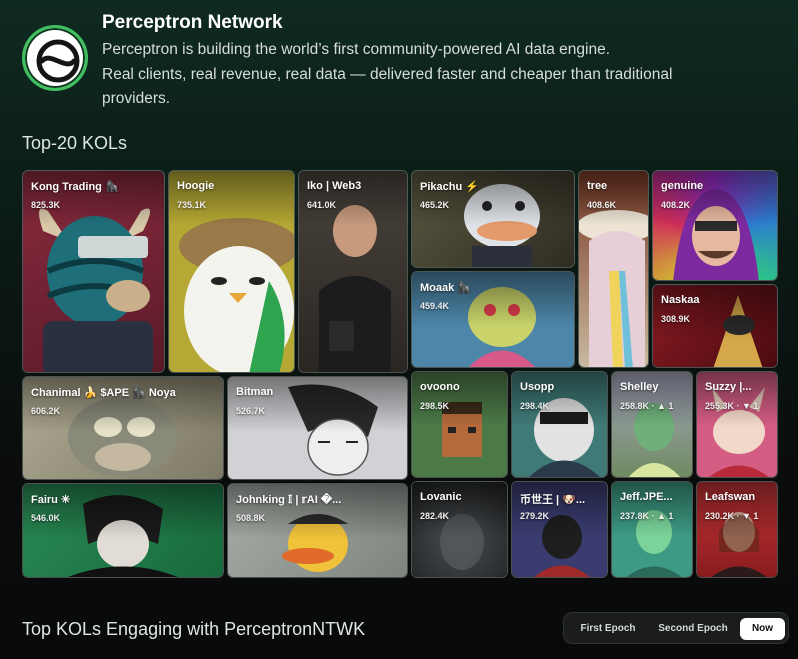  What do you see at coordinates (647, 516) in the screenshot?
I see `kol-value: 237.8K · ▲ 1` at bounding box center [647, 516].